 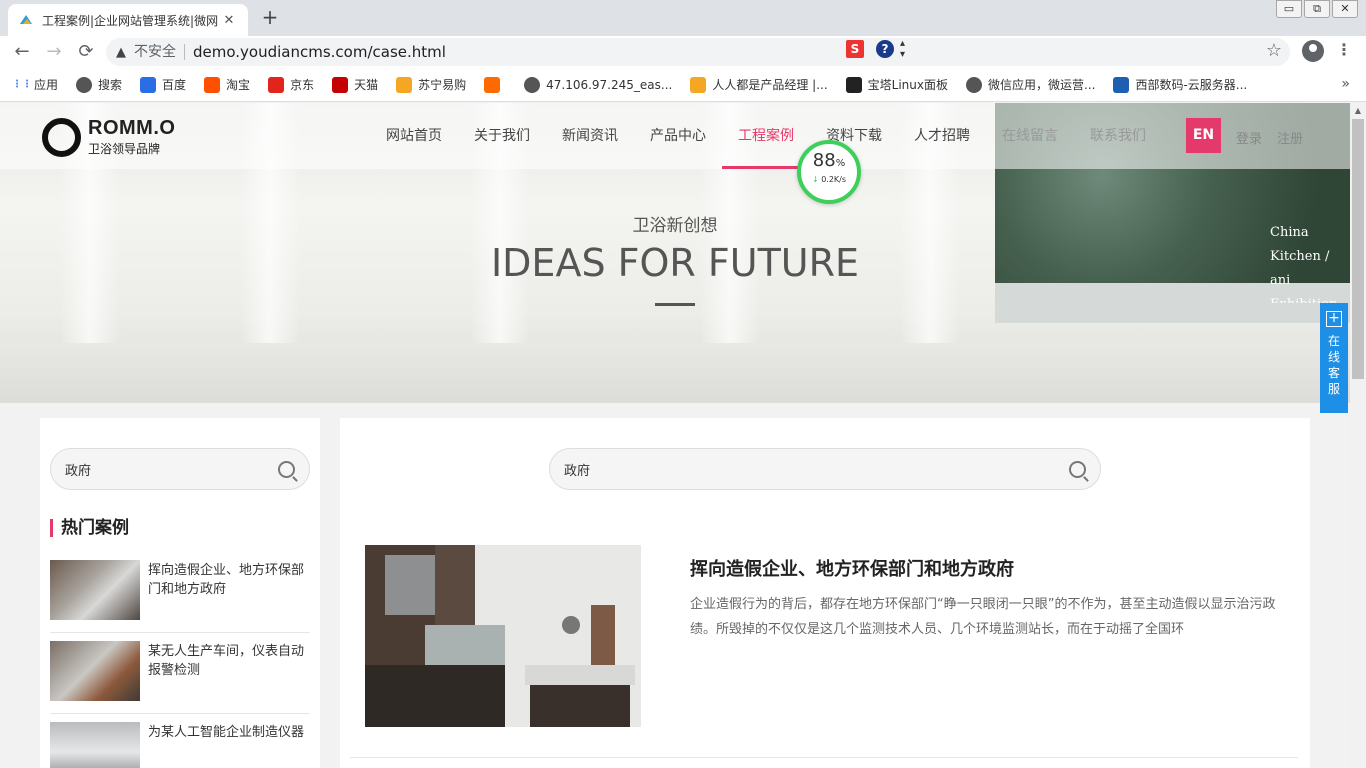 I want to click on hero-subtitle: 卫浴新创想, so click(x=675, y=226).